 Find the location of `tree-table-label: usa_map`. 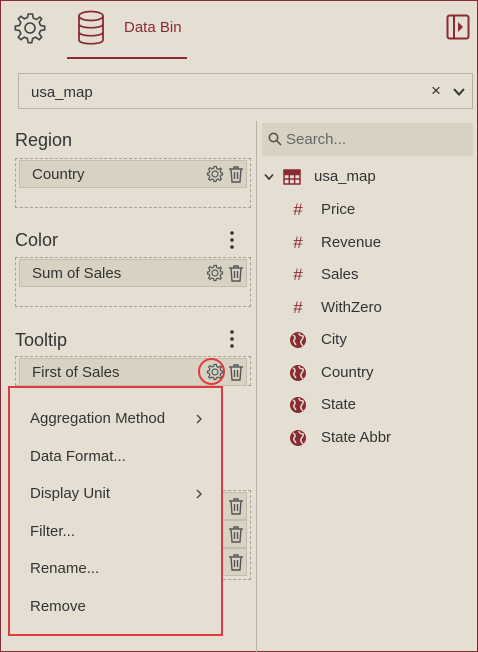

tree-table-label: usa_map is located at coordinates (345, 176).